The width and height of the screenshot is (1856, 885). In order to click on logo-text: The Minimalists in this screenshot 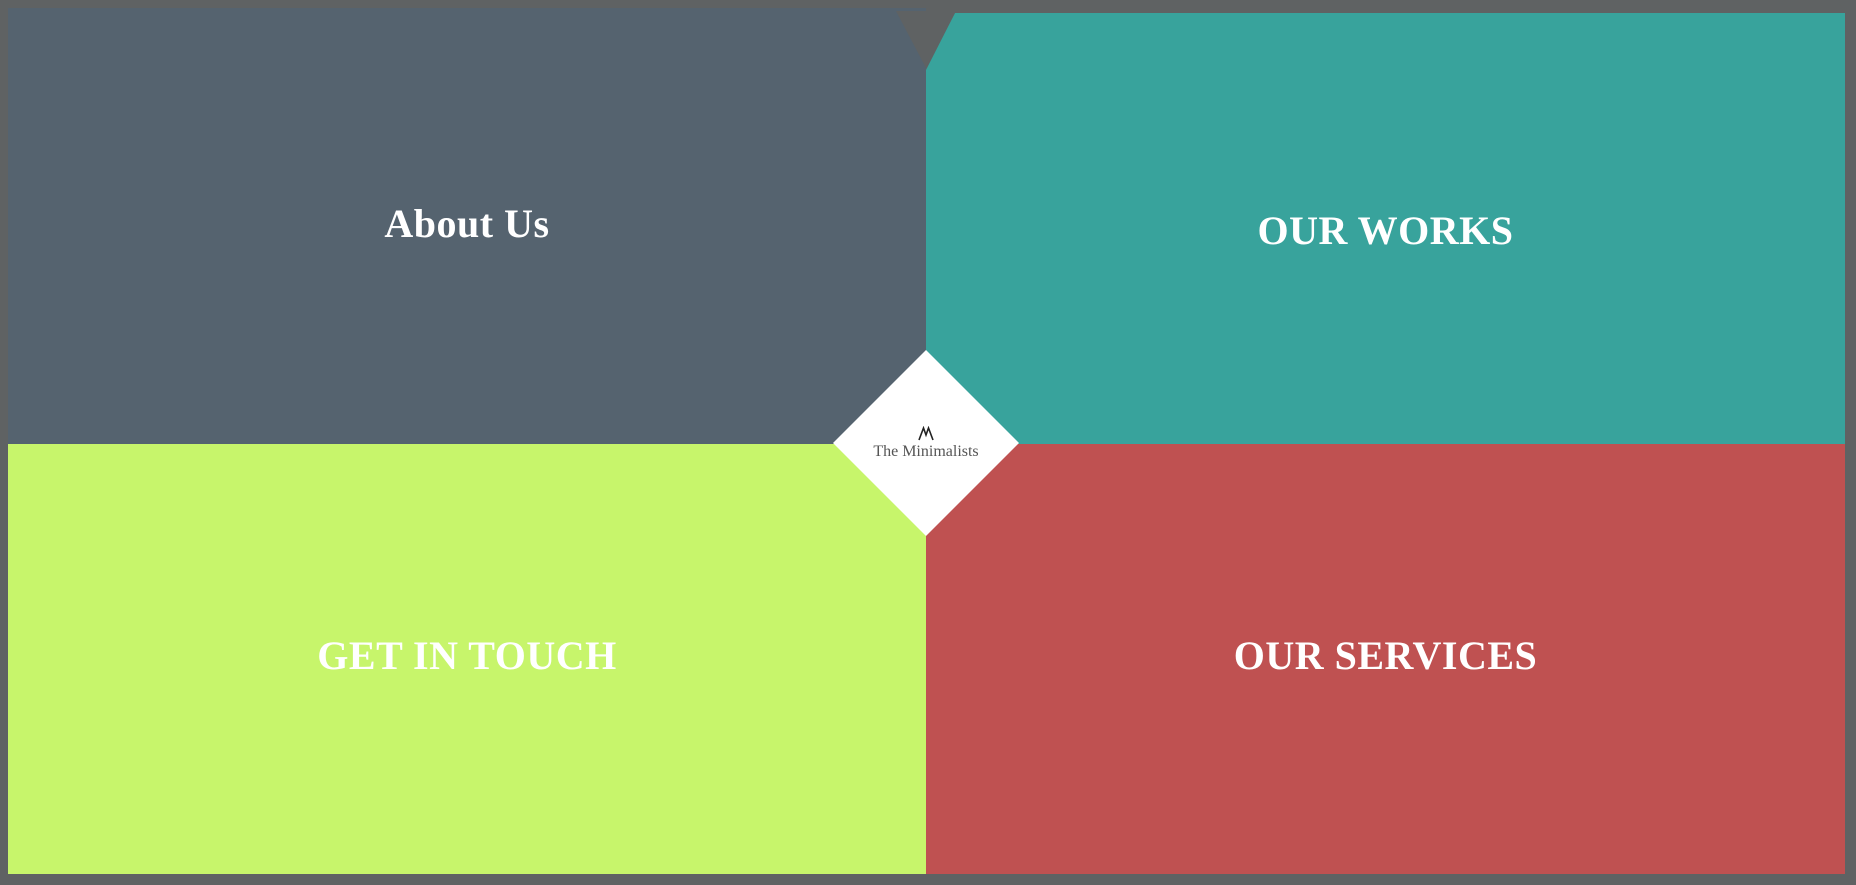, I will do `click(926, 451)`.